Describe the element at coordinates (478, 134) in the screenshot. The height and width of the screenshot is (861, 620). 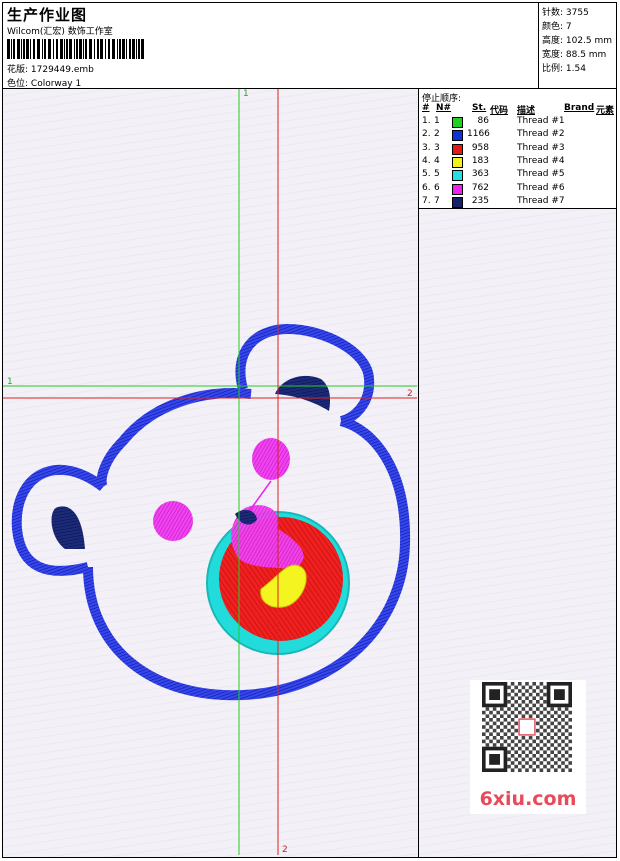
I see `row-stitches: 1166` at that location.